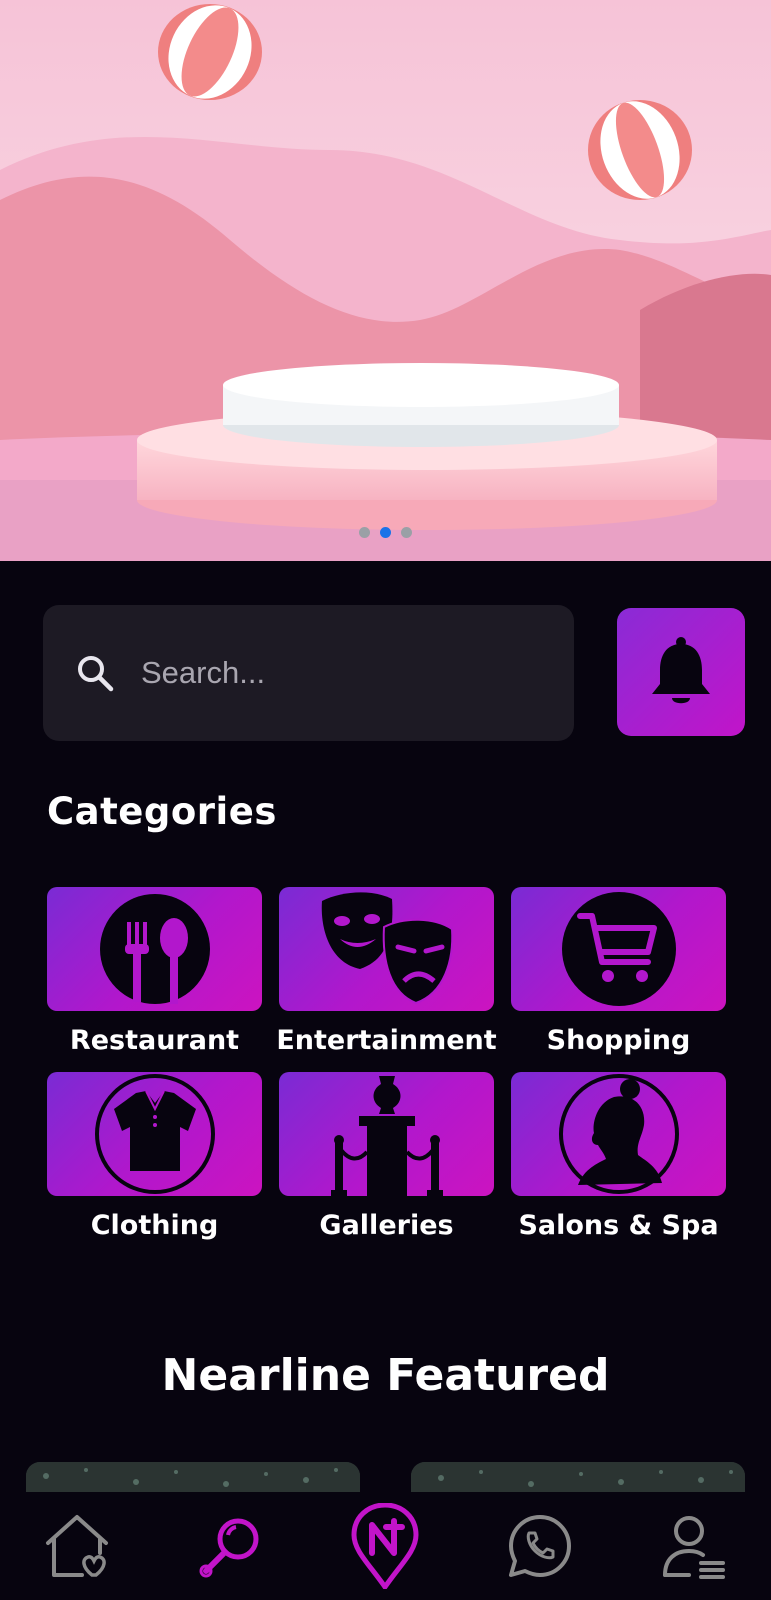  I want to click on notifications-button, so click(681, 672).